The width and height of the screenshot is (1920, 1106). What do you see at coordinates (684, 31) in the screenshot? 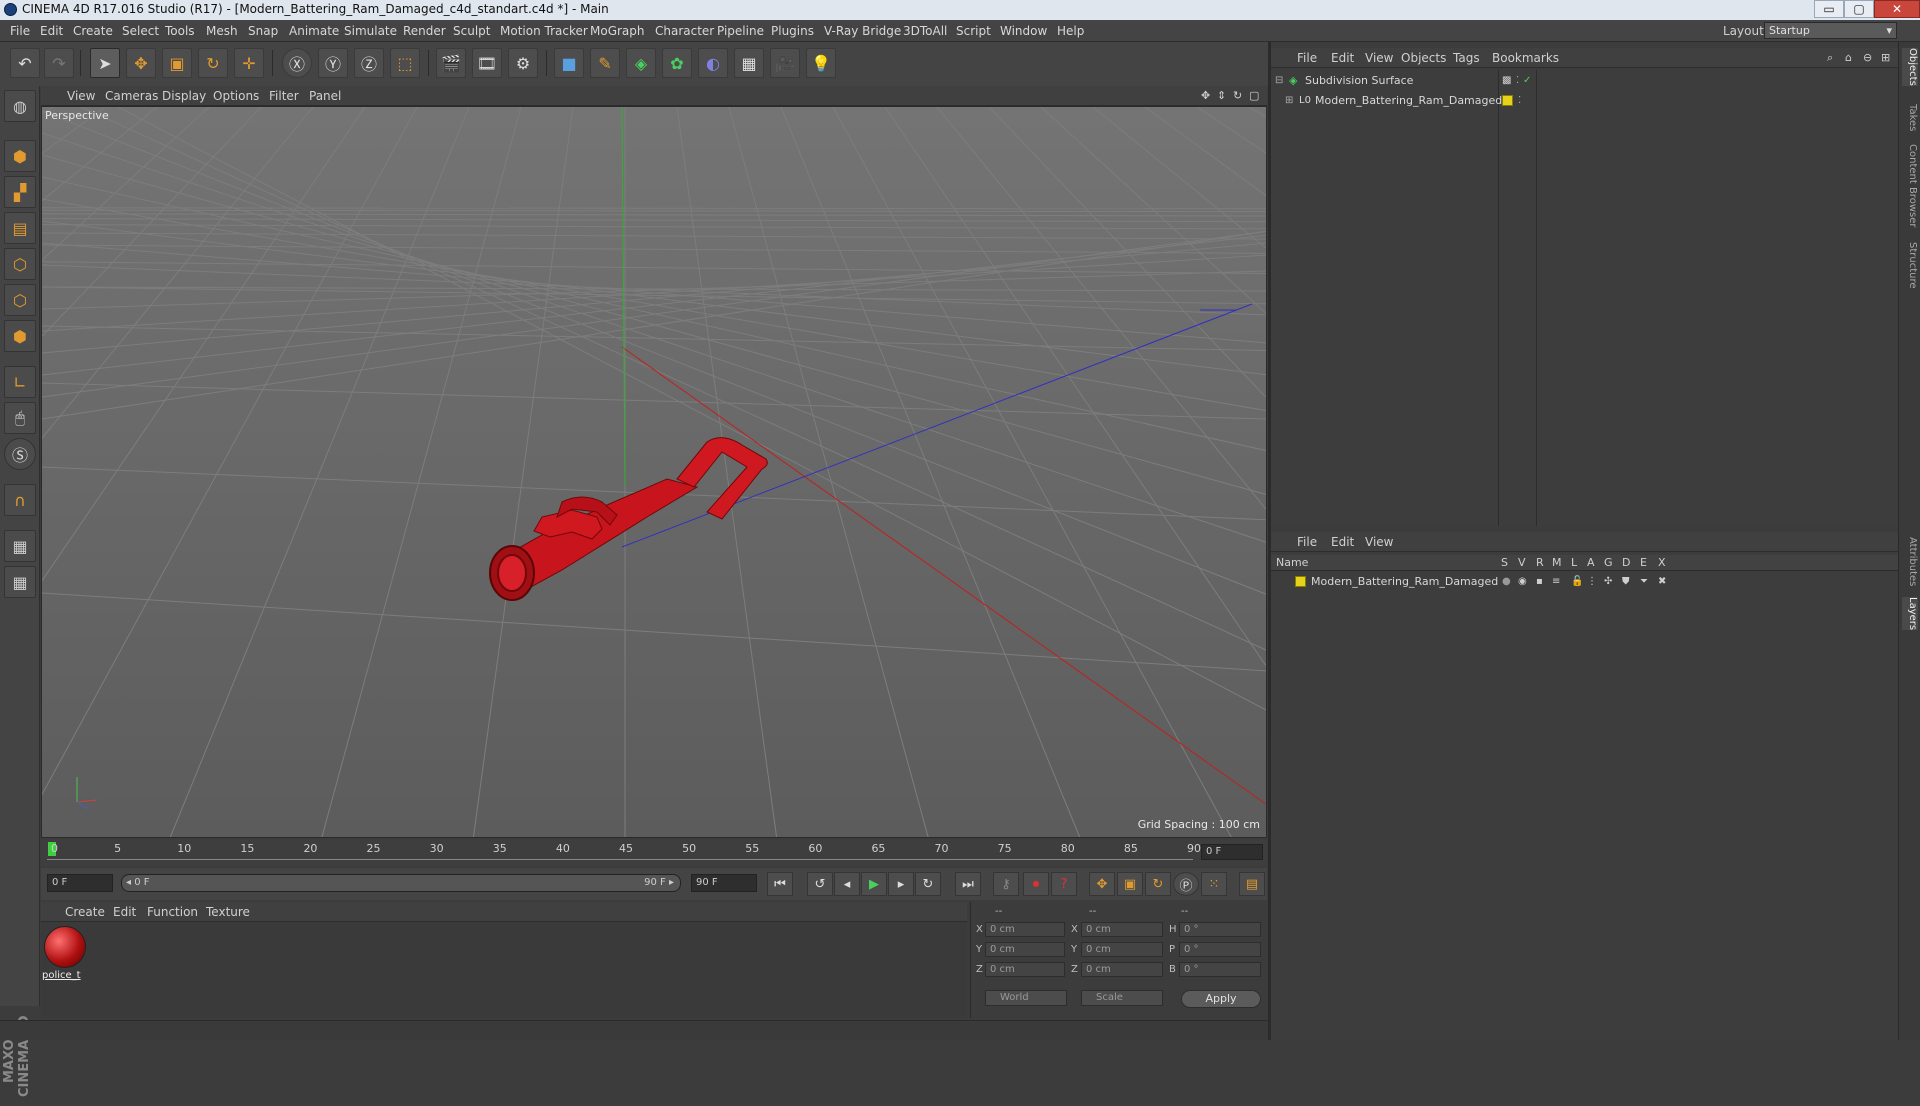
I see `menu-character: Character` at bounding box center [684, 31].